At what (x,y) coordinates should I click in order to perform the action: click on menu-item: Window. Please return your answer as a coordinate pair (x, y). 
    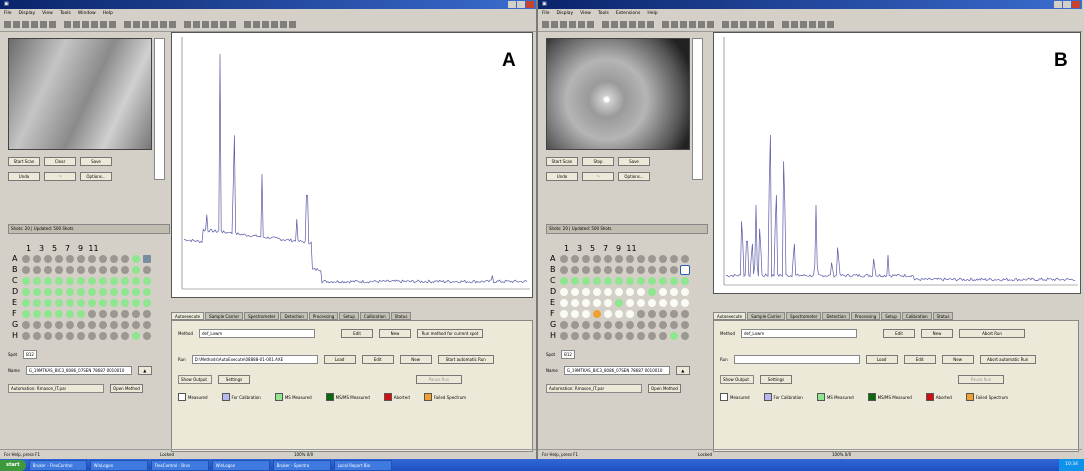
    Looking at the image, I should click on (87, 13).